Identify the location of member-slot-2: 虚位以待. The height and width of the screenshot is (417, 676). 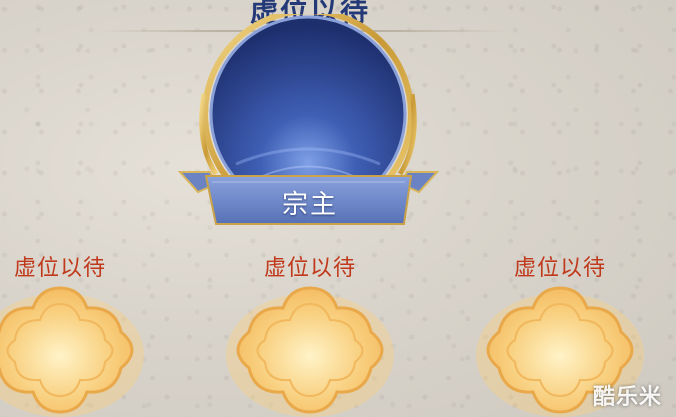
(310, 333).